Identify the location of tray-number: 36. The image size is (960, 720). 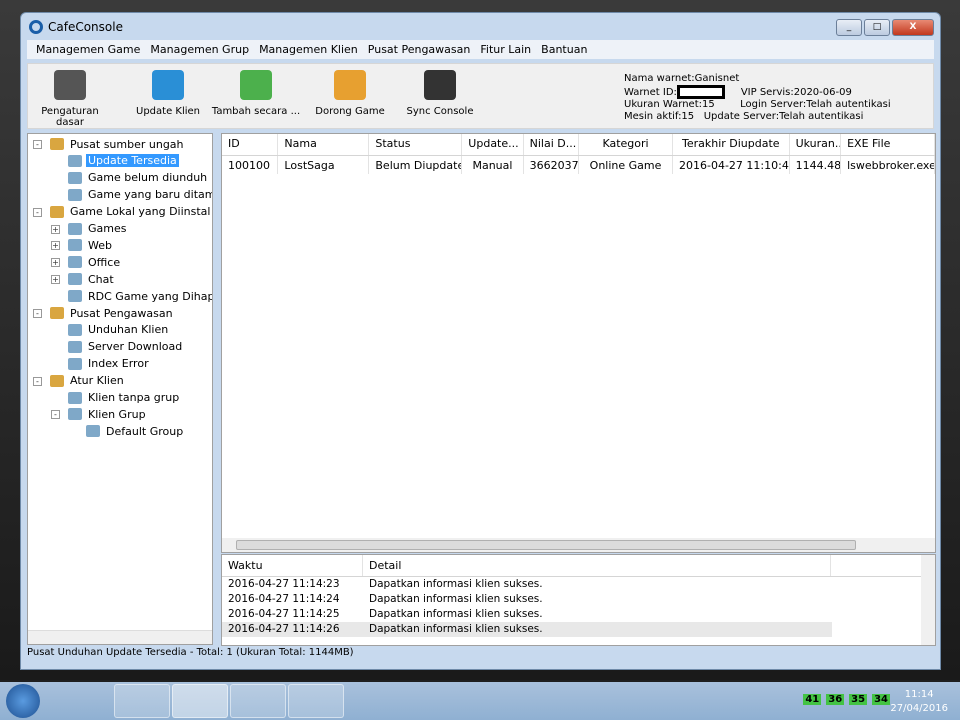
(835, 699).